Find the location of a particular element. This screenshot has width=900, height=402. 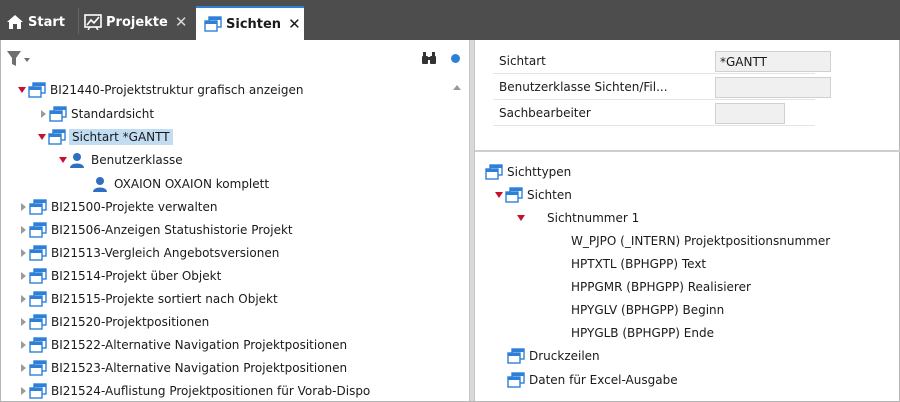

tab-start: Start is located at coordinates (35, 22).